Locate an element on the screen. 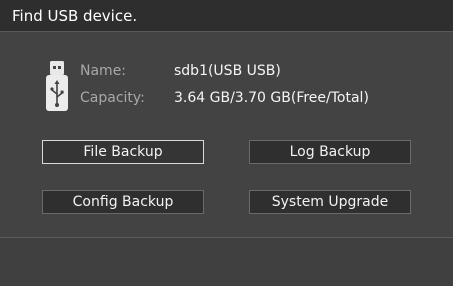  log-backup-button: Log Backup is located at coordinates (330, 152).